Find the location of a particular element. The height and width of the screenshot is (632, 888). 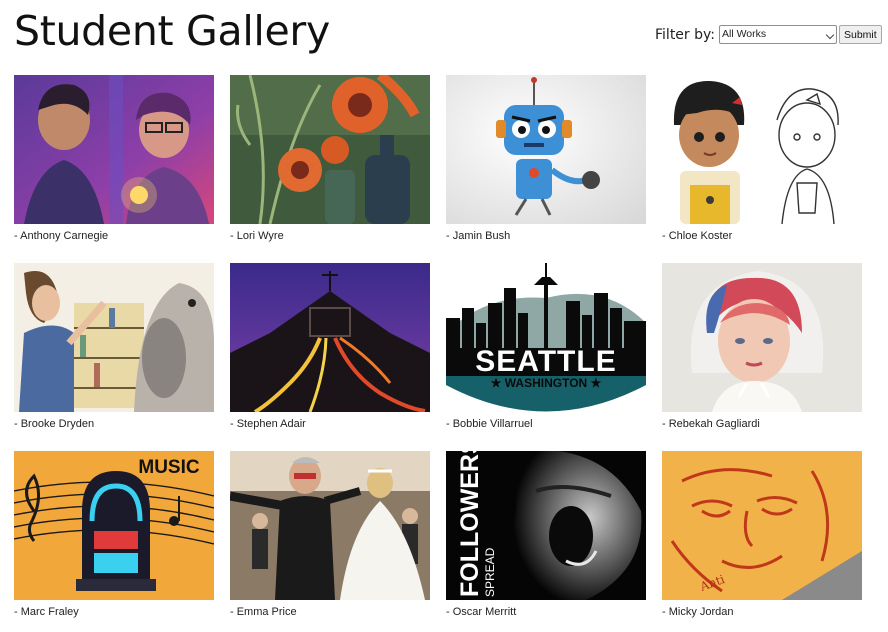

artist-caption: - Stephen Adair is located at coordinates (268, 424).